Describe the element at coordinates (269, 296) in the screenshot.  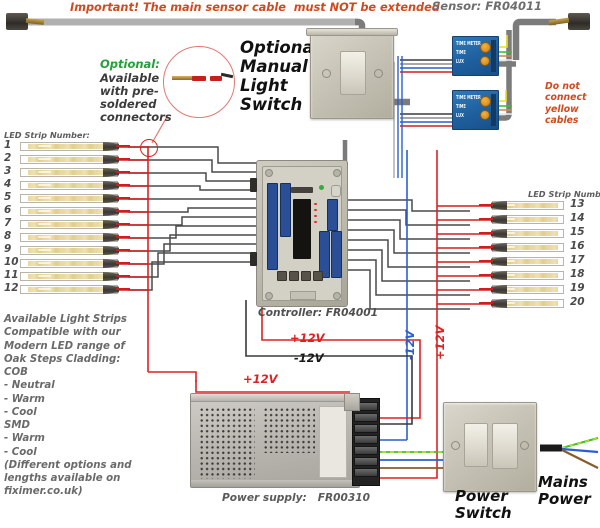
I see `controller-screw-bl` at that location.